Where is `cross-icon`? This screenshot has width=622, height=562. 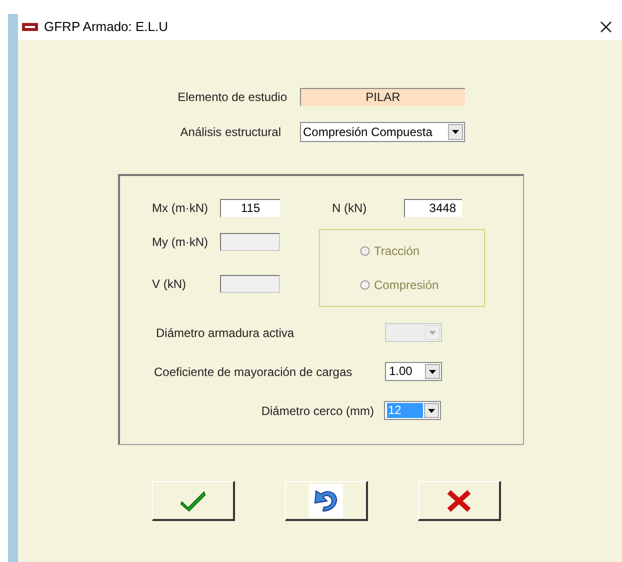
cross-icon is located at coordinates (459, 500).